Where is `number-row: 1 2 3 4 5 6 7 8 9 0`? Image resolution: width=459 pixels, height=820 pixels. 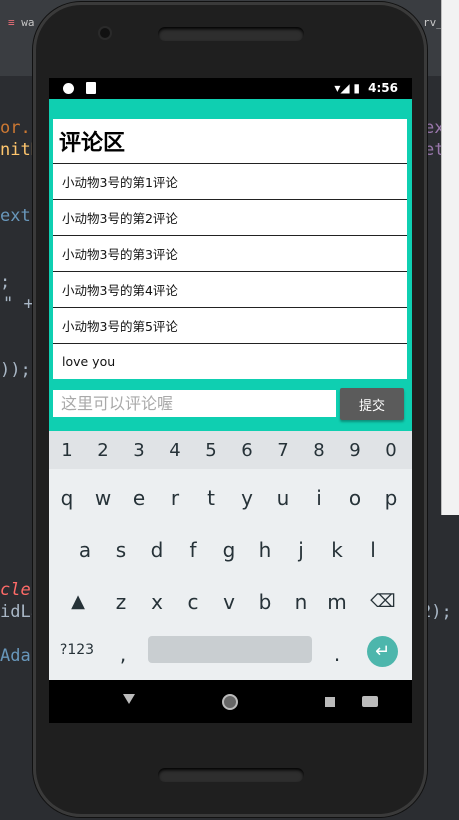
number-row: 1 2 3 4 5 6 7 8 9 0 is located at coordinates (230, 450).